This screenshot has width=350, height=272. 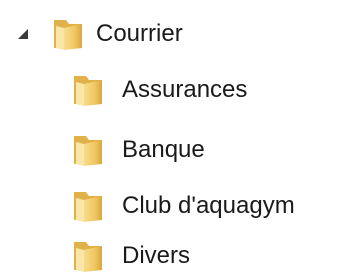 What do you see at coordinates (185, 89) in the screenshot?
I see `folder-label: Assurances` at bounding box center [185, 89].